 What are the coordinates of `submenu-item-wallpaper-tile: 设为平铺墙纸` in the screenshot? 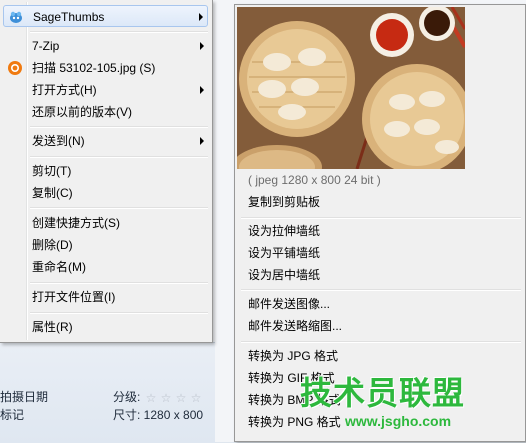 It's located at (380, 253).